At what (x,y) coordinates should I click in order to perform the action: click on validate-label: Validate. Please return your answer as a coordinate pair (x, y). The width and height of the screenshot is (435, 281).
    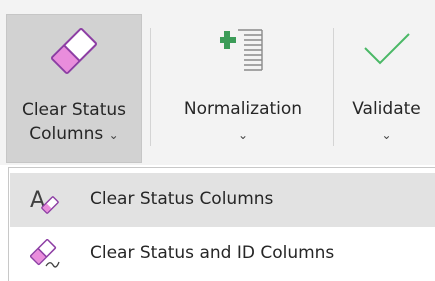
    Looking at the image, I should click on (386, 109).